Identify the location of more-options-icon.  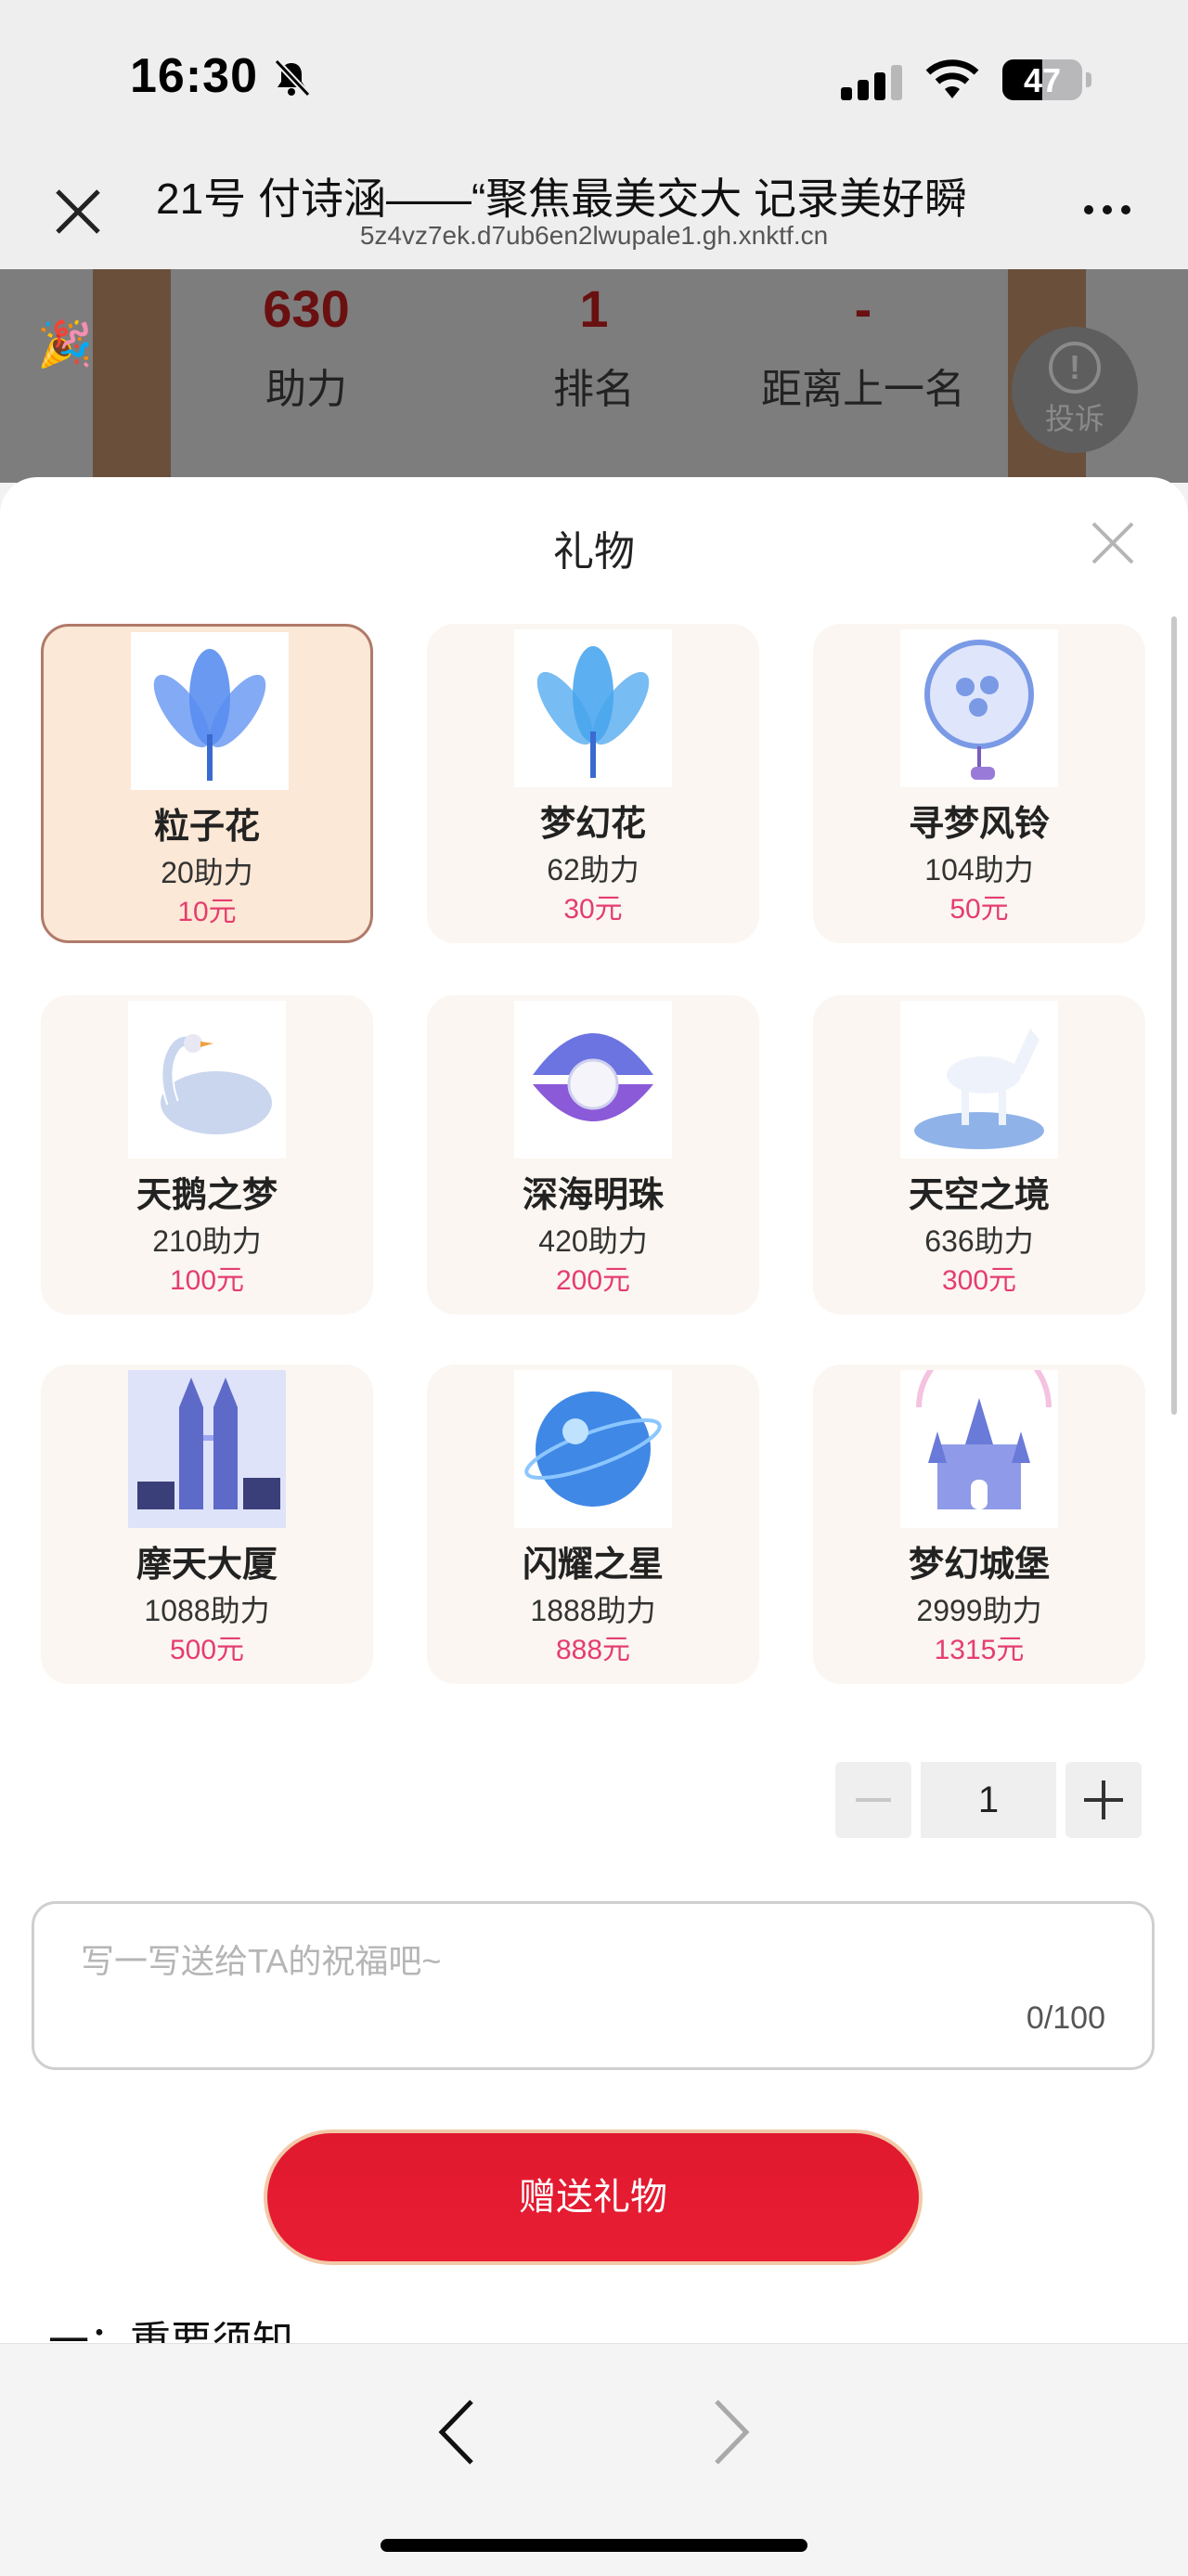
(1112, 210).